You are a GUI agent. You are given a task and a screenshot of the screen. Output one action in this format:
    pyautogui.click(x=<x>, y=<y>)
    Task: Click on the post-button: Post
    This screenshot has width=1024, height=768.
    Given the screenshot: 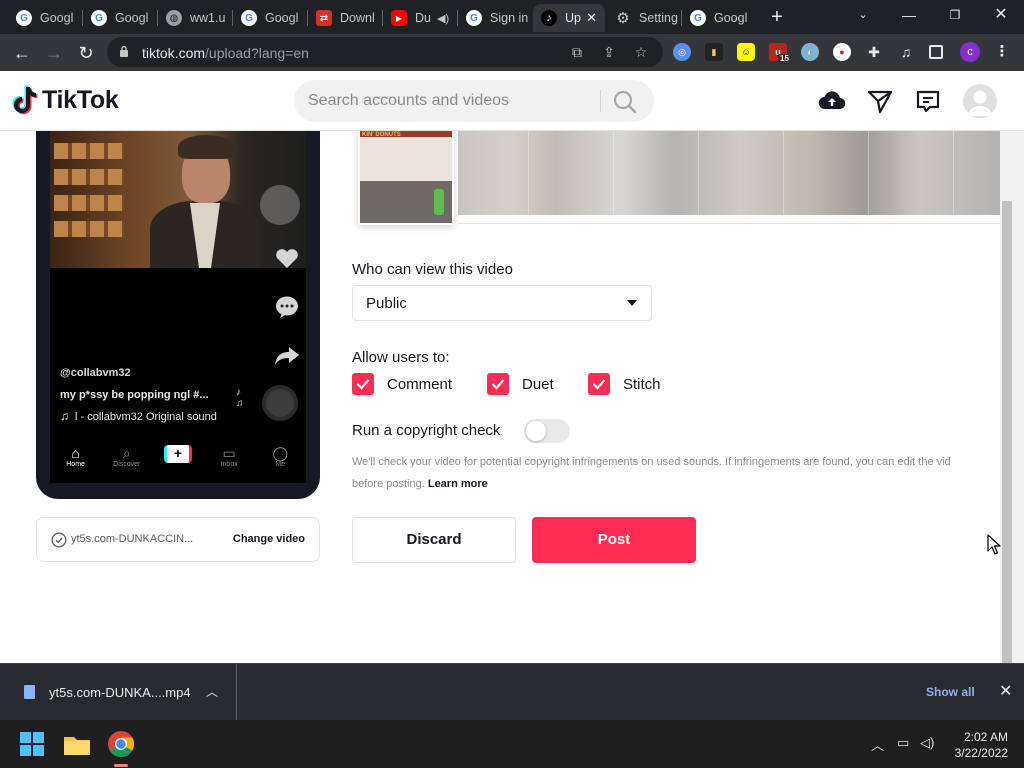 What is the action you would take?
    pyautogui.click(x=614, y=540)
    